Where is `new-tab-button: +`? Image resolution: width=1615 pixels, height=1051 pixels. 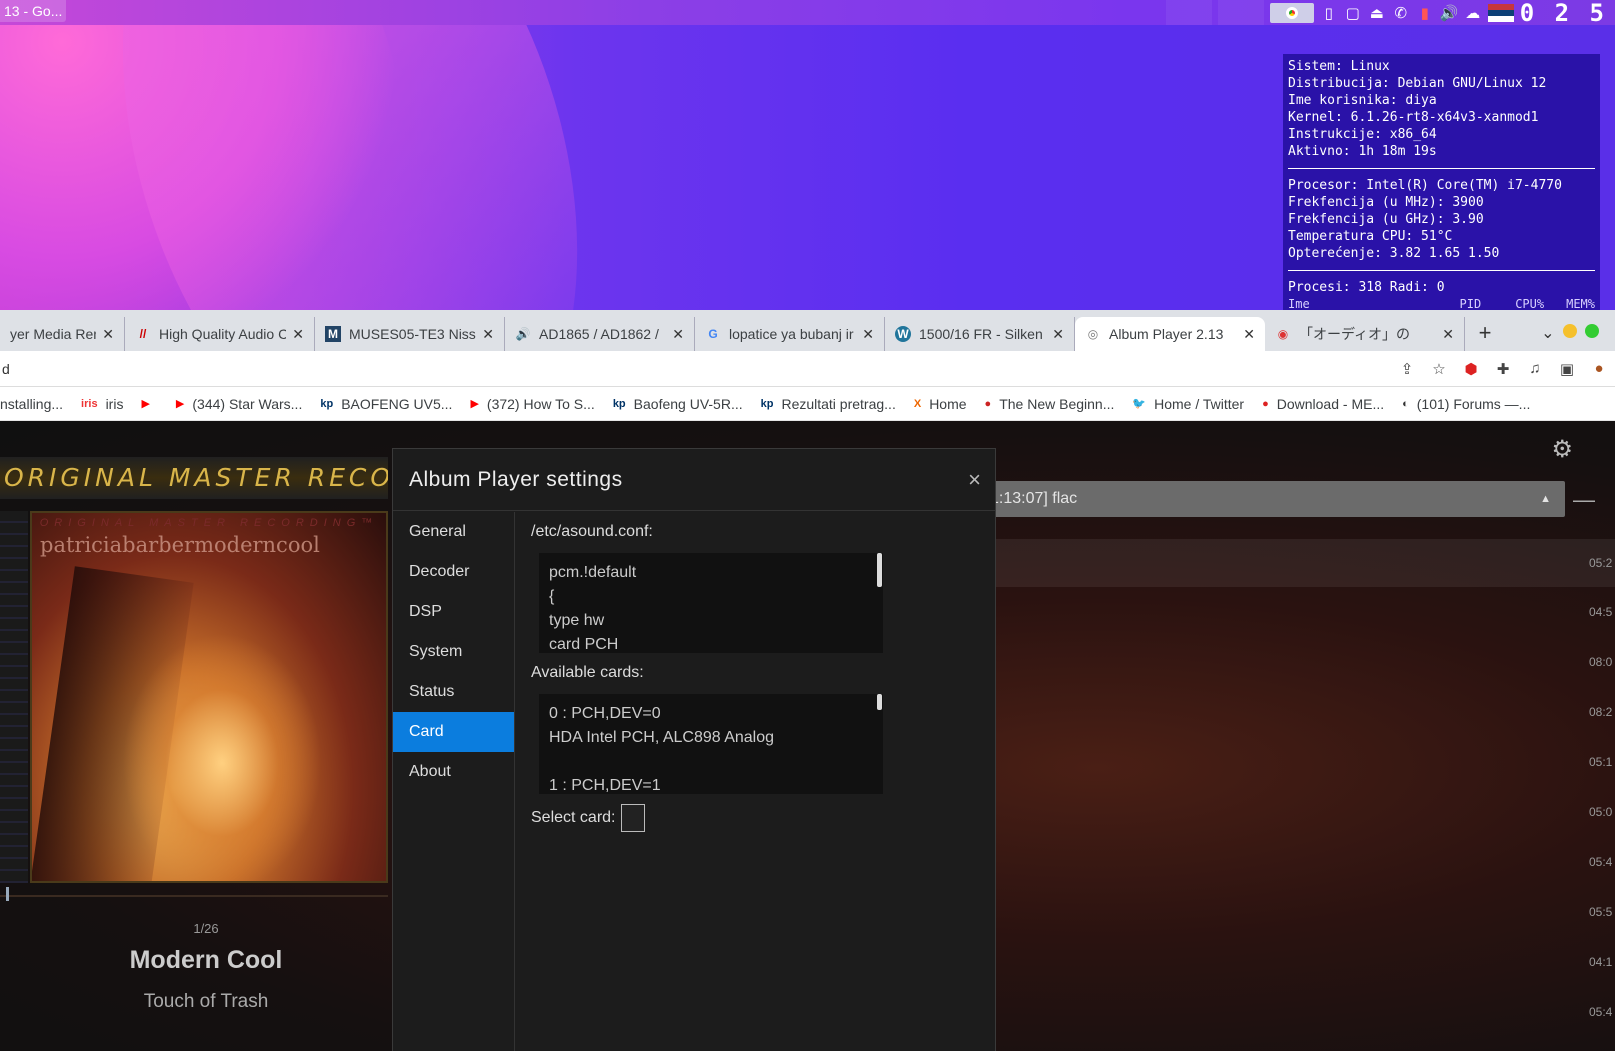
new-tab-button: + is located at coordinates (1485, 334).